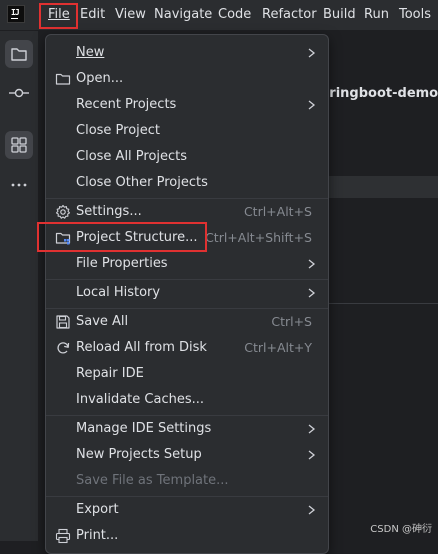  Describe the element at coordinates (144, 428) in the screenshot. I see `menu-item-label: Manage IDE Settings` at that location.